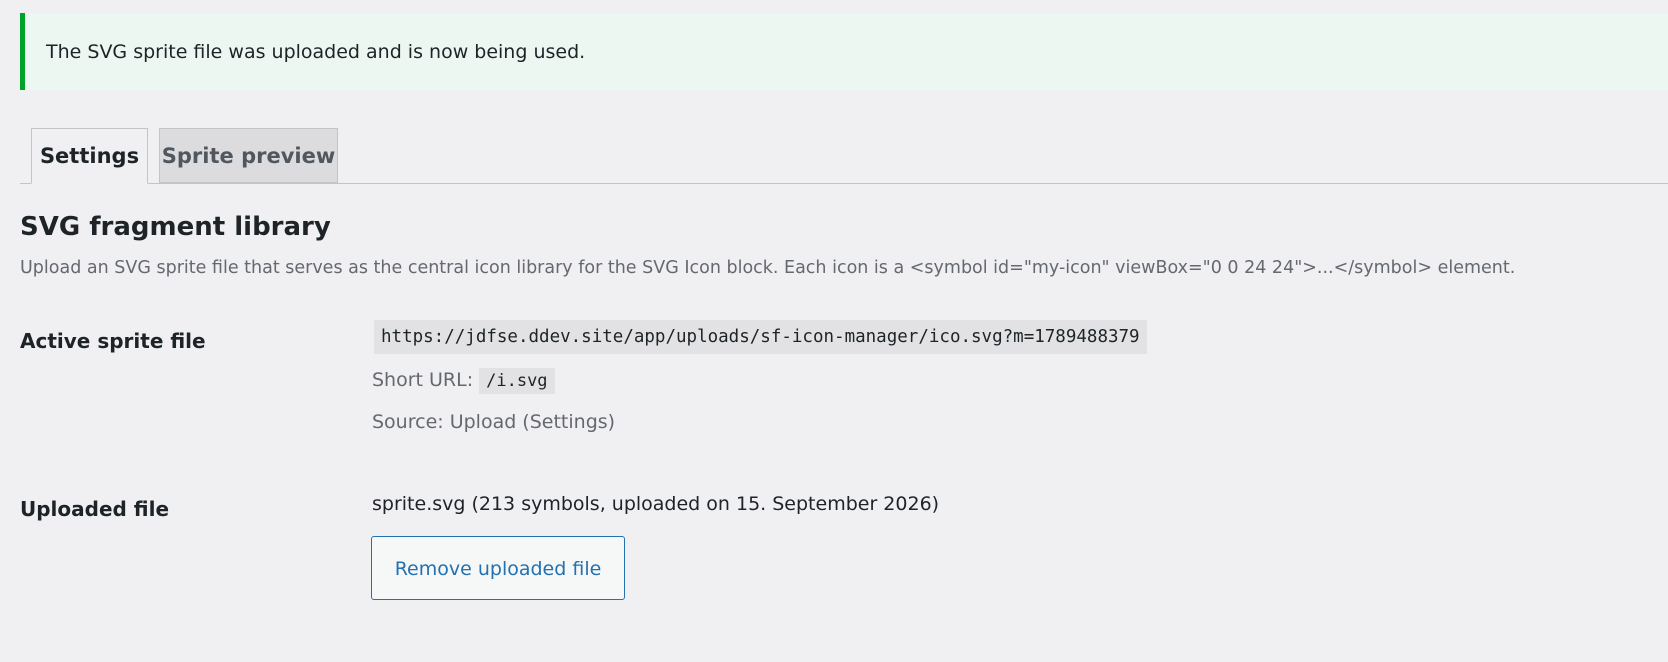 This screenshot has height=662, width=1668. What do you see at coordinates (89, 156) in the screenshot?
I see `tab-settings: Settings` at bounding box center [89, 156].